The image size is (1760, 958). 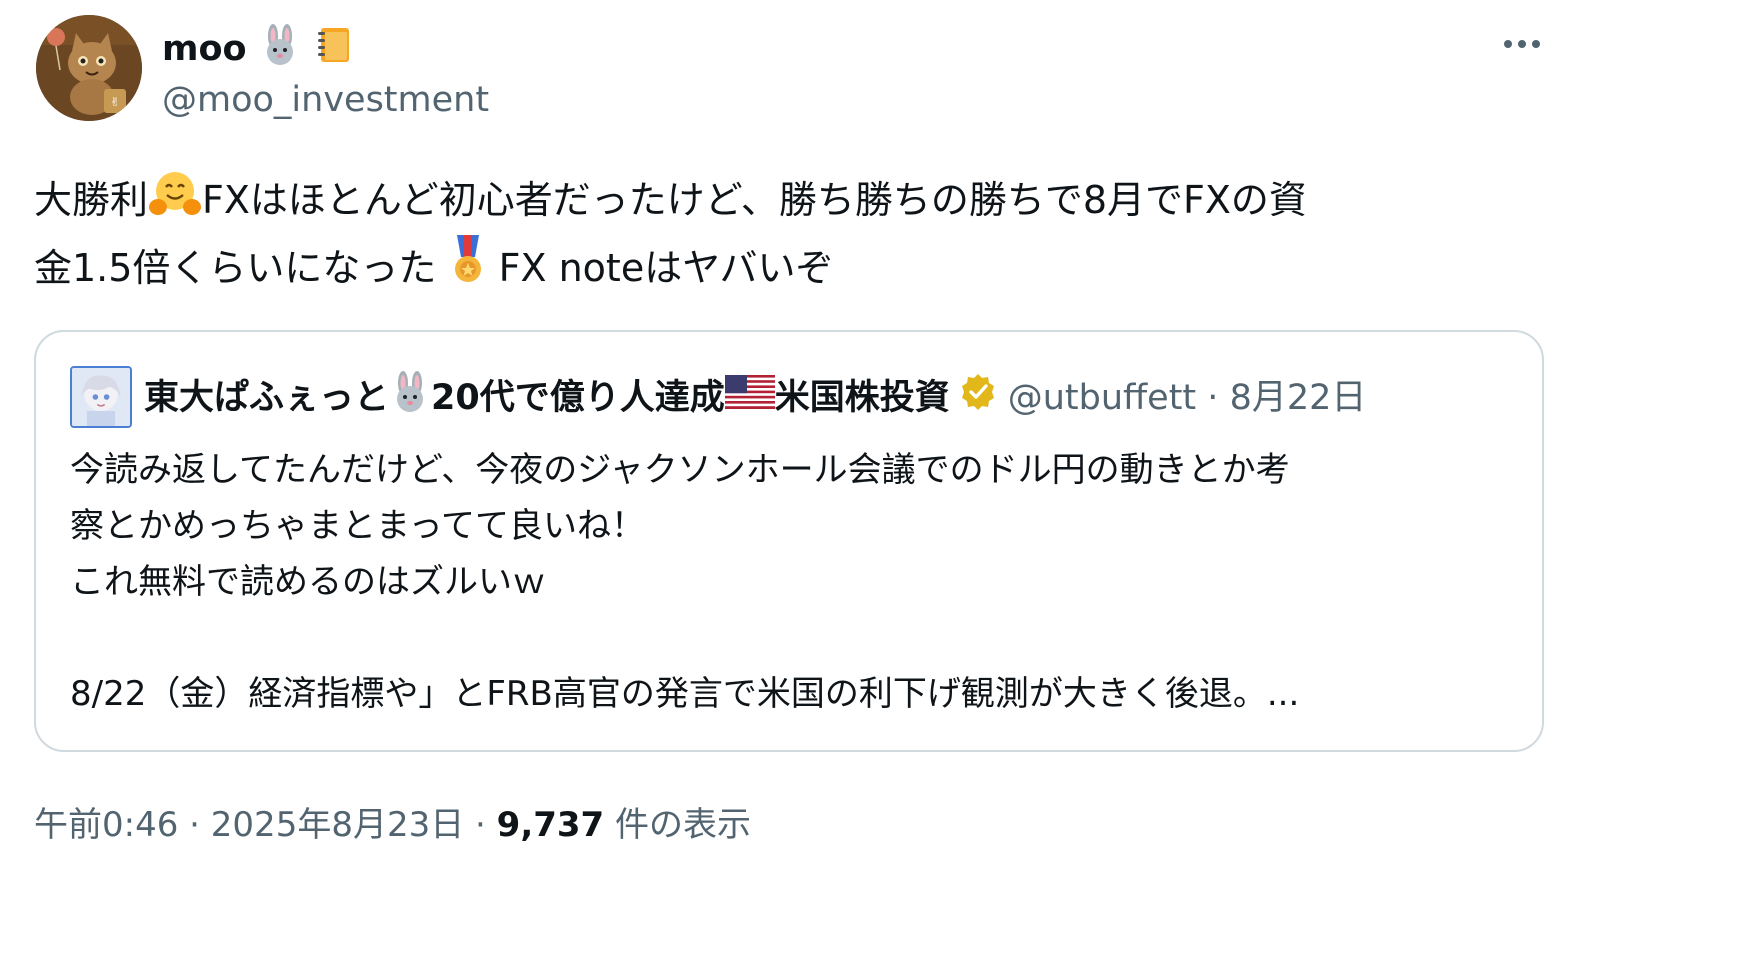 I want to click on quoted-name-text: 東大ぱふぇっと, so click(x=267, y=398).